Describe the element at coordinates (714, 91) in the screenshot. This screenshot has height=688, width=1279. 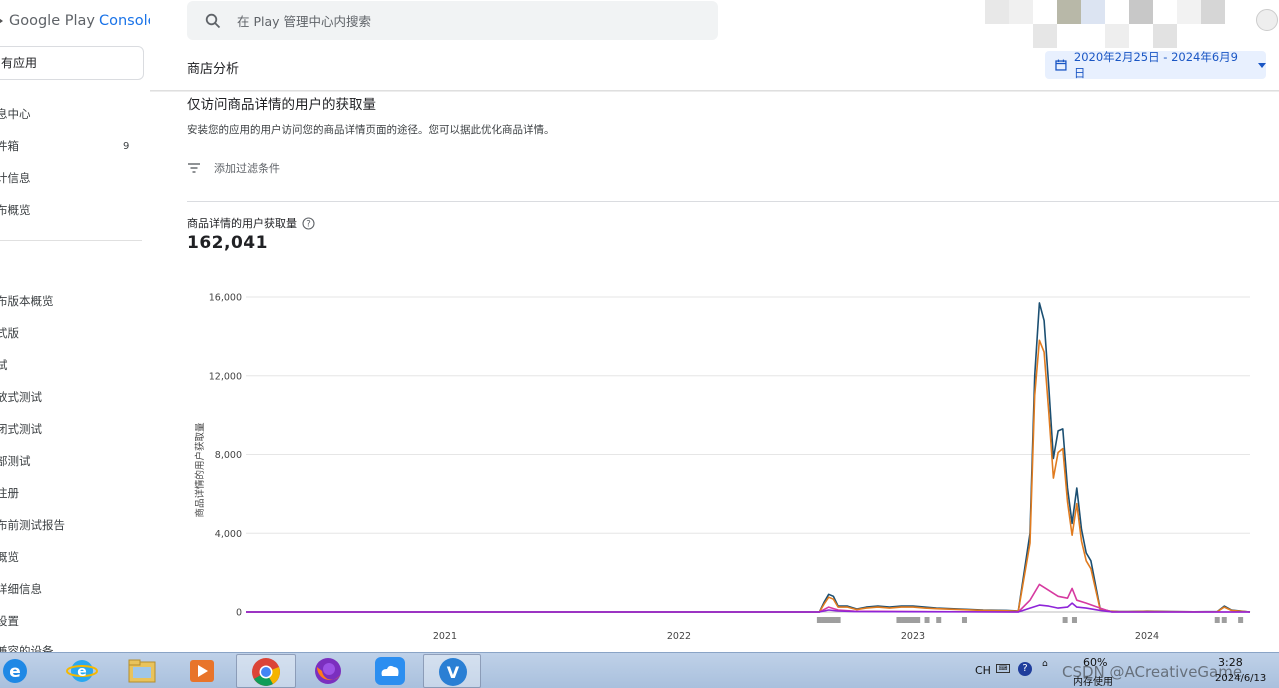
I see `header-divider` at that location.